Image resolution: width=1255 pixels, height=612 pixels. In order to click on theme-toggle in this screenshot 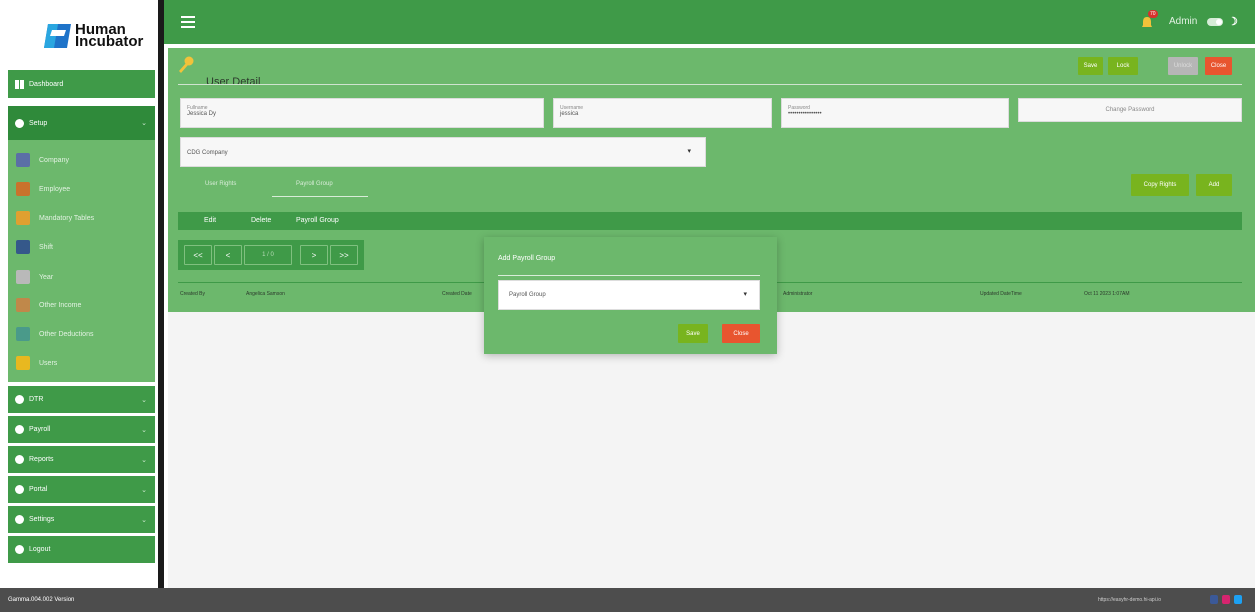, I will do `click(1215, 22)`.